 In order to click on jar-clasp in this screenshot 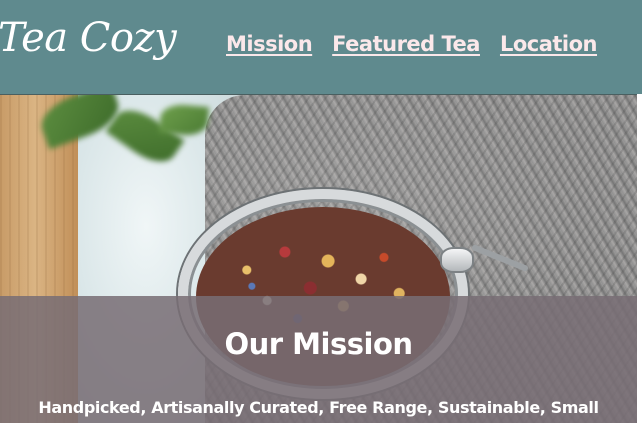, I will do `click(457, 260)`.